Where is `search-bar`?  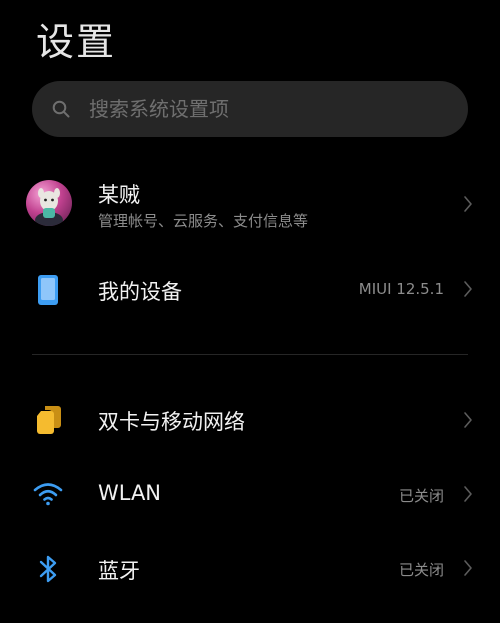
search-bar is located at coordinates (250, 109).